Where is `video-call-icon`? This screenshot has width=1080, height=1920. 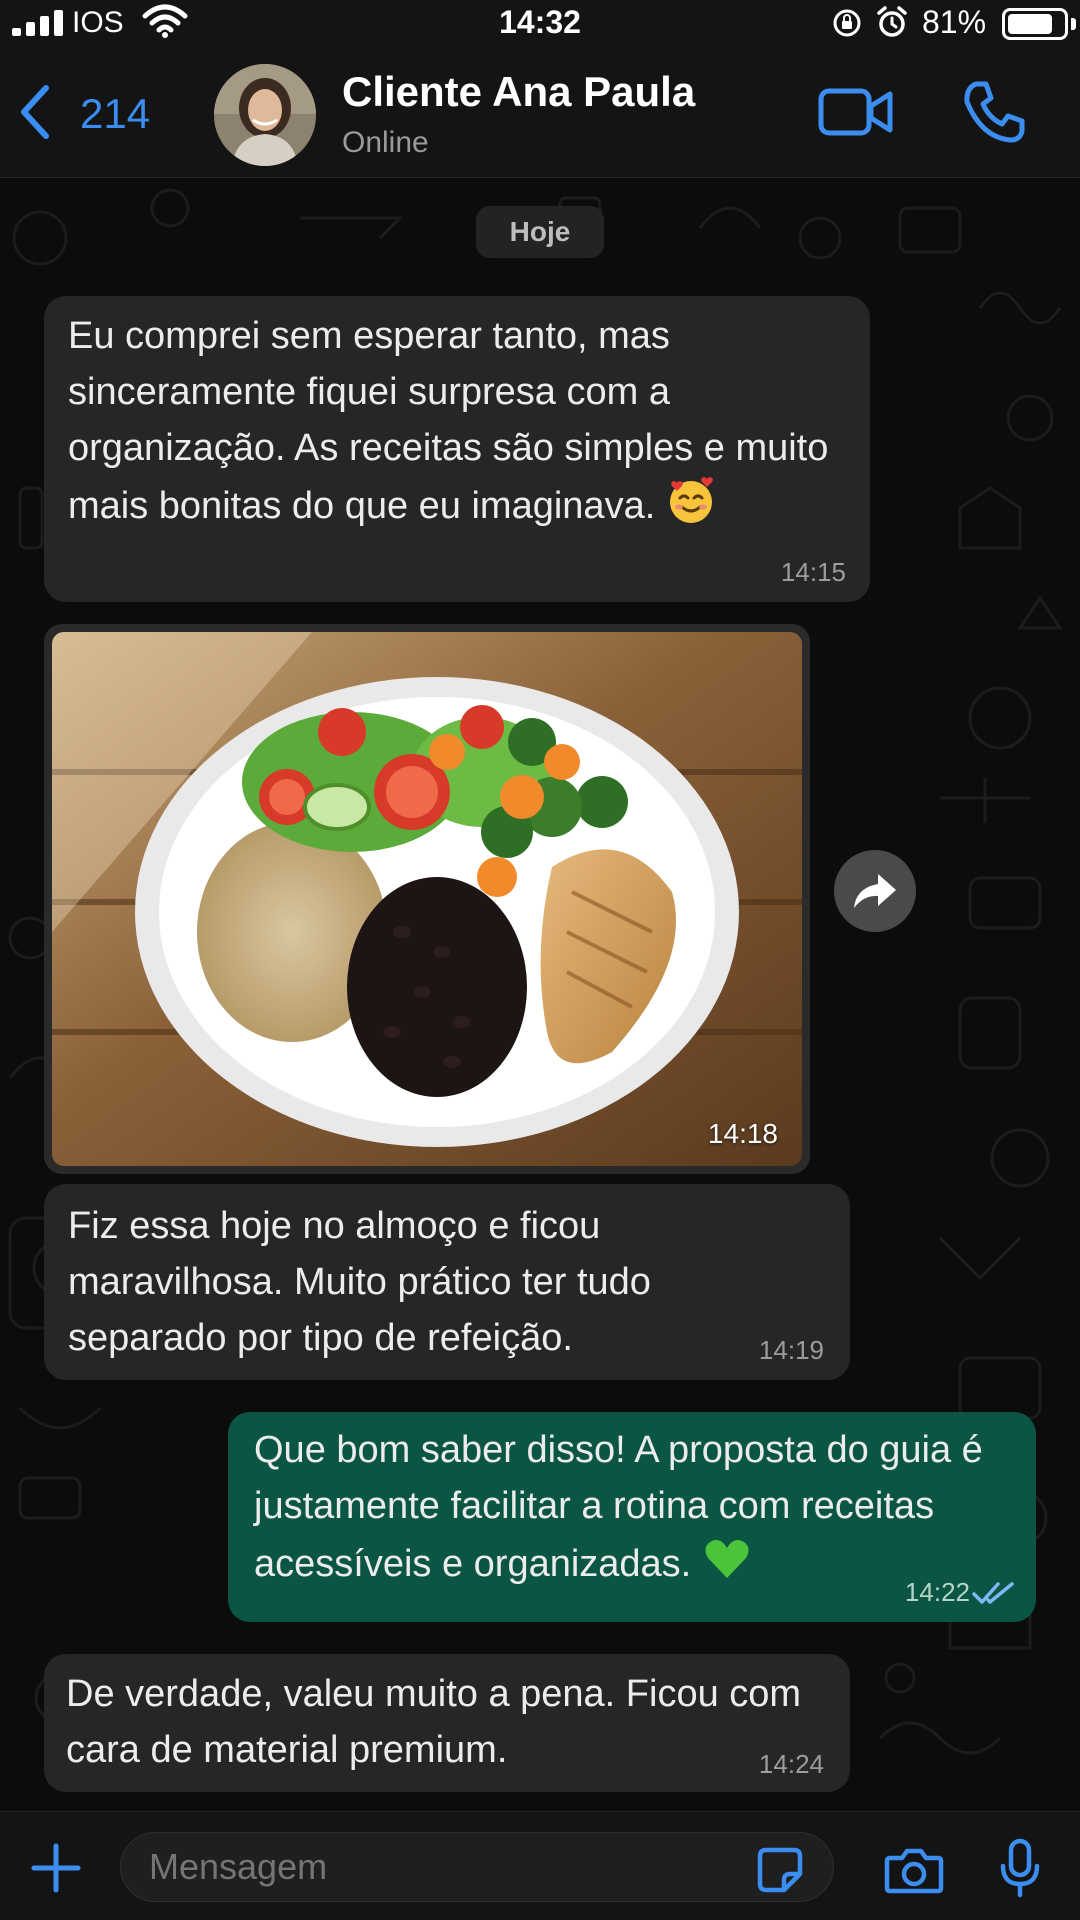
video-call-icon is located at coordinates (856, 112).